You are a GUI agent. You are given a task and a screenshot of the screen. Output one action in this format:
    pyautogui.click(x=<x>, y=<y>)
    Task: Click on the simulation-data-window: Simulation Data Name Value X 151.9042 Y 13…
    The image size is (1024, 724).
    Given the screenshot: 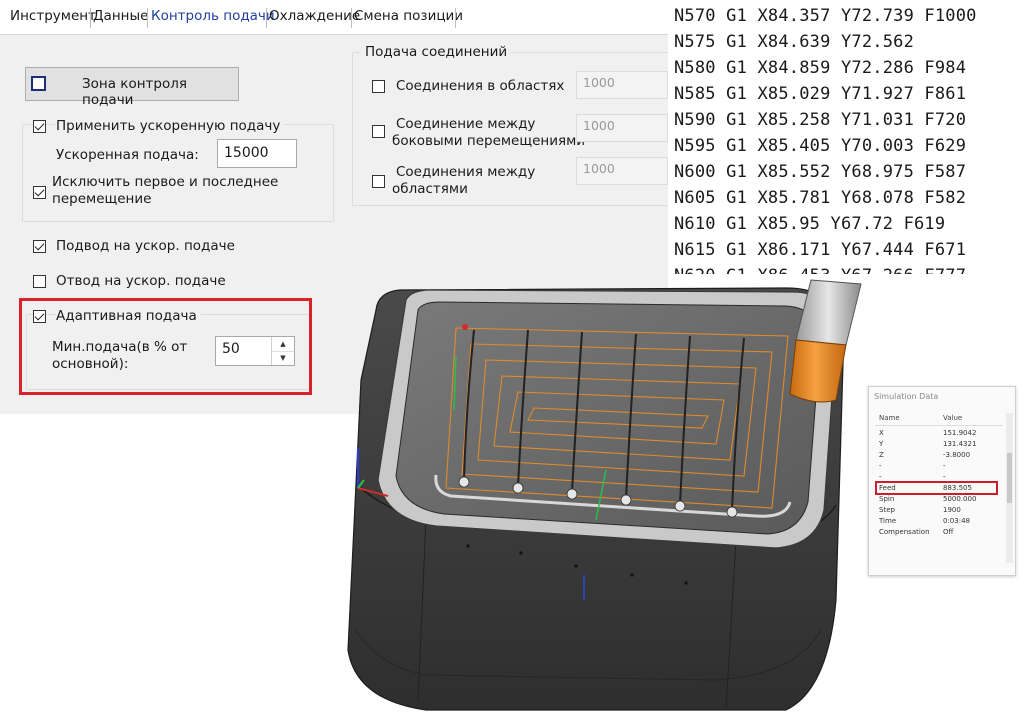 What is the action you would take?
    pyautogui.click(x=942, y=481)
    